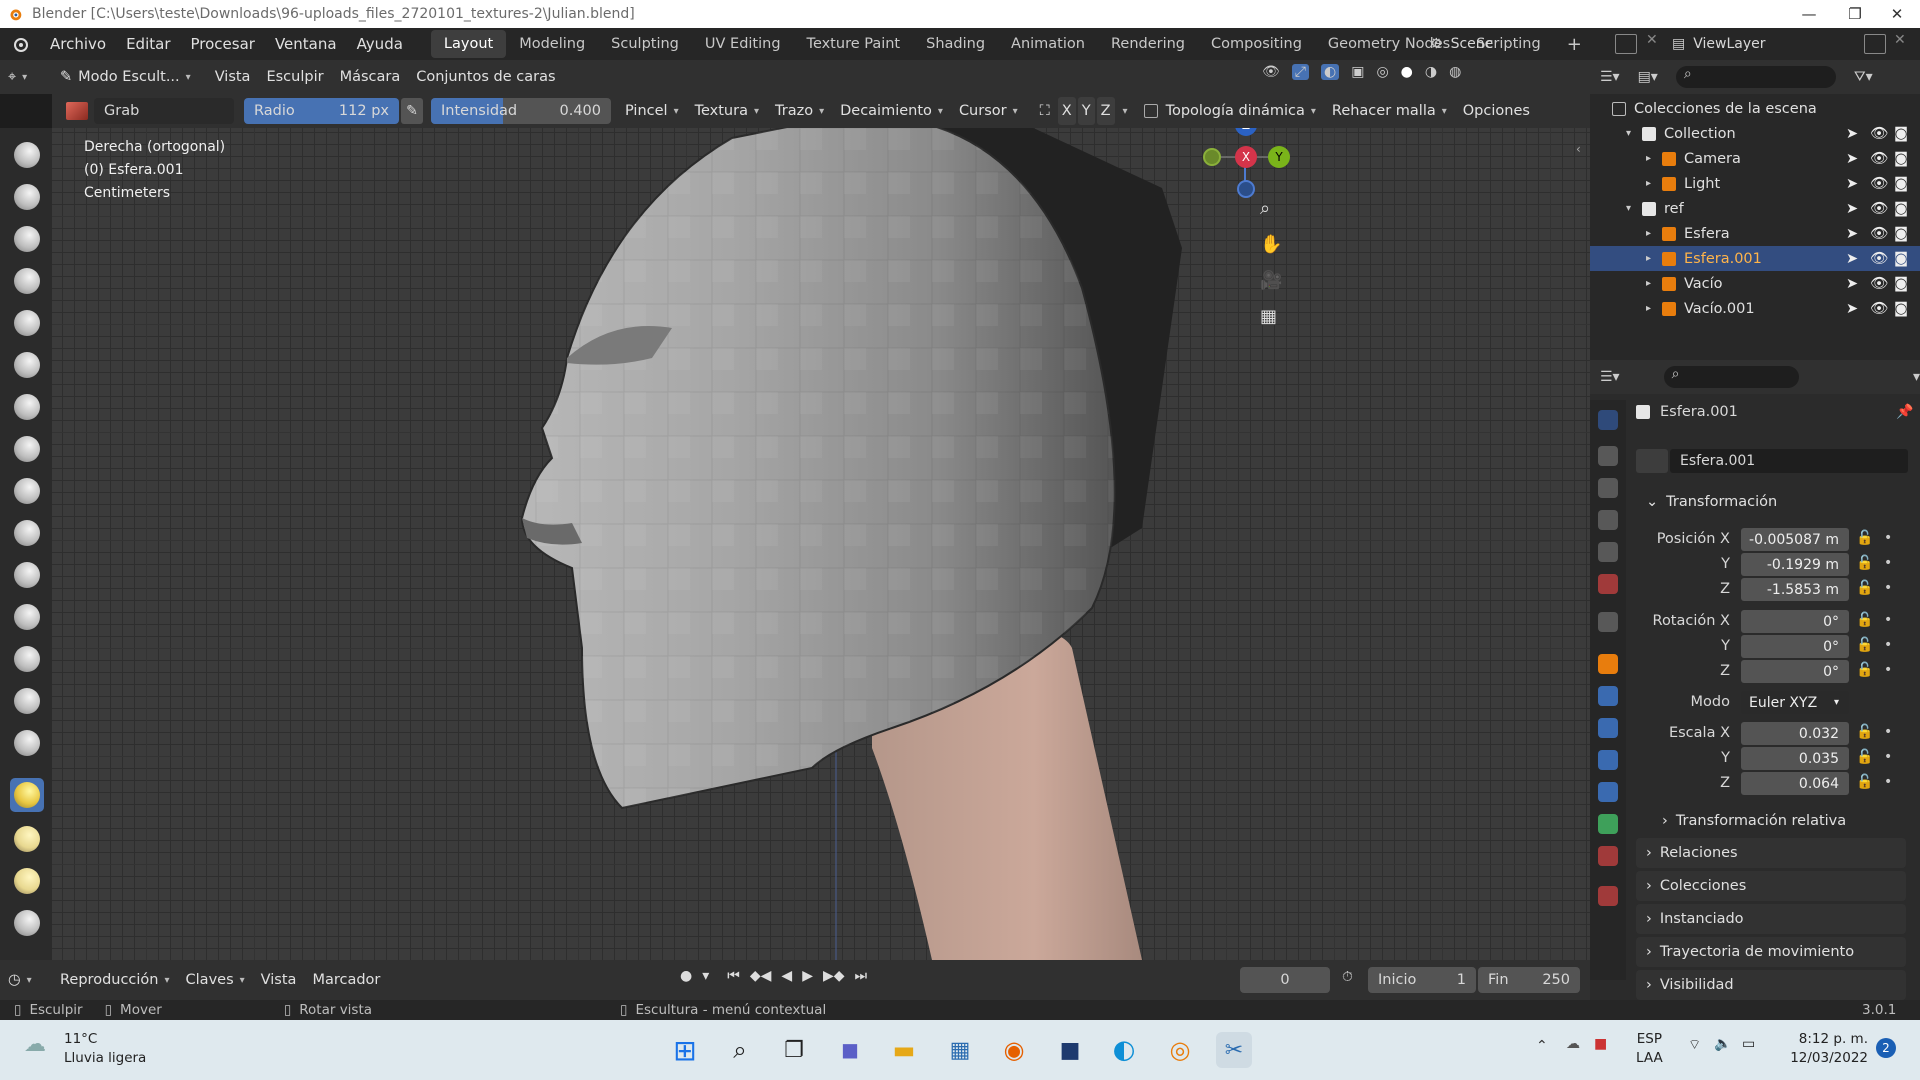  What do you see at coordinates (27, 449) in the screenshot?
I see `tool-blob` at bounding box center [27, 449].